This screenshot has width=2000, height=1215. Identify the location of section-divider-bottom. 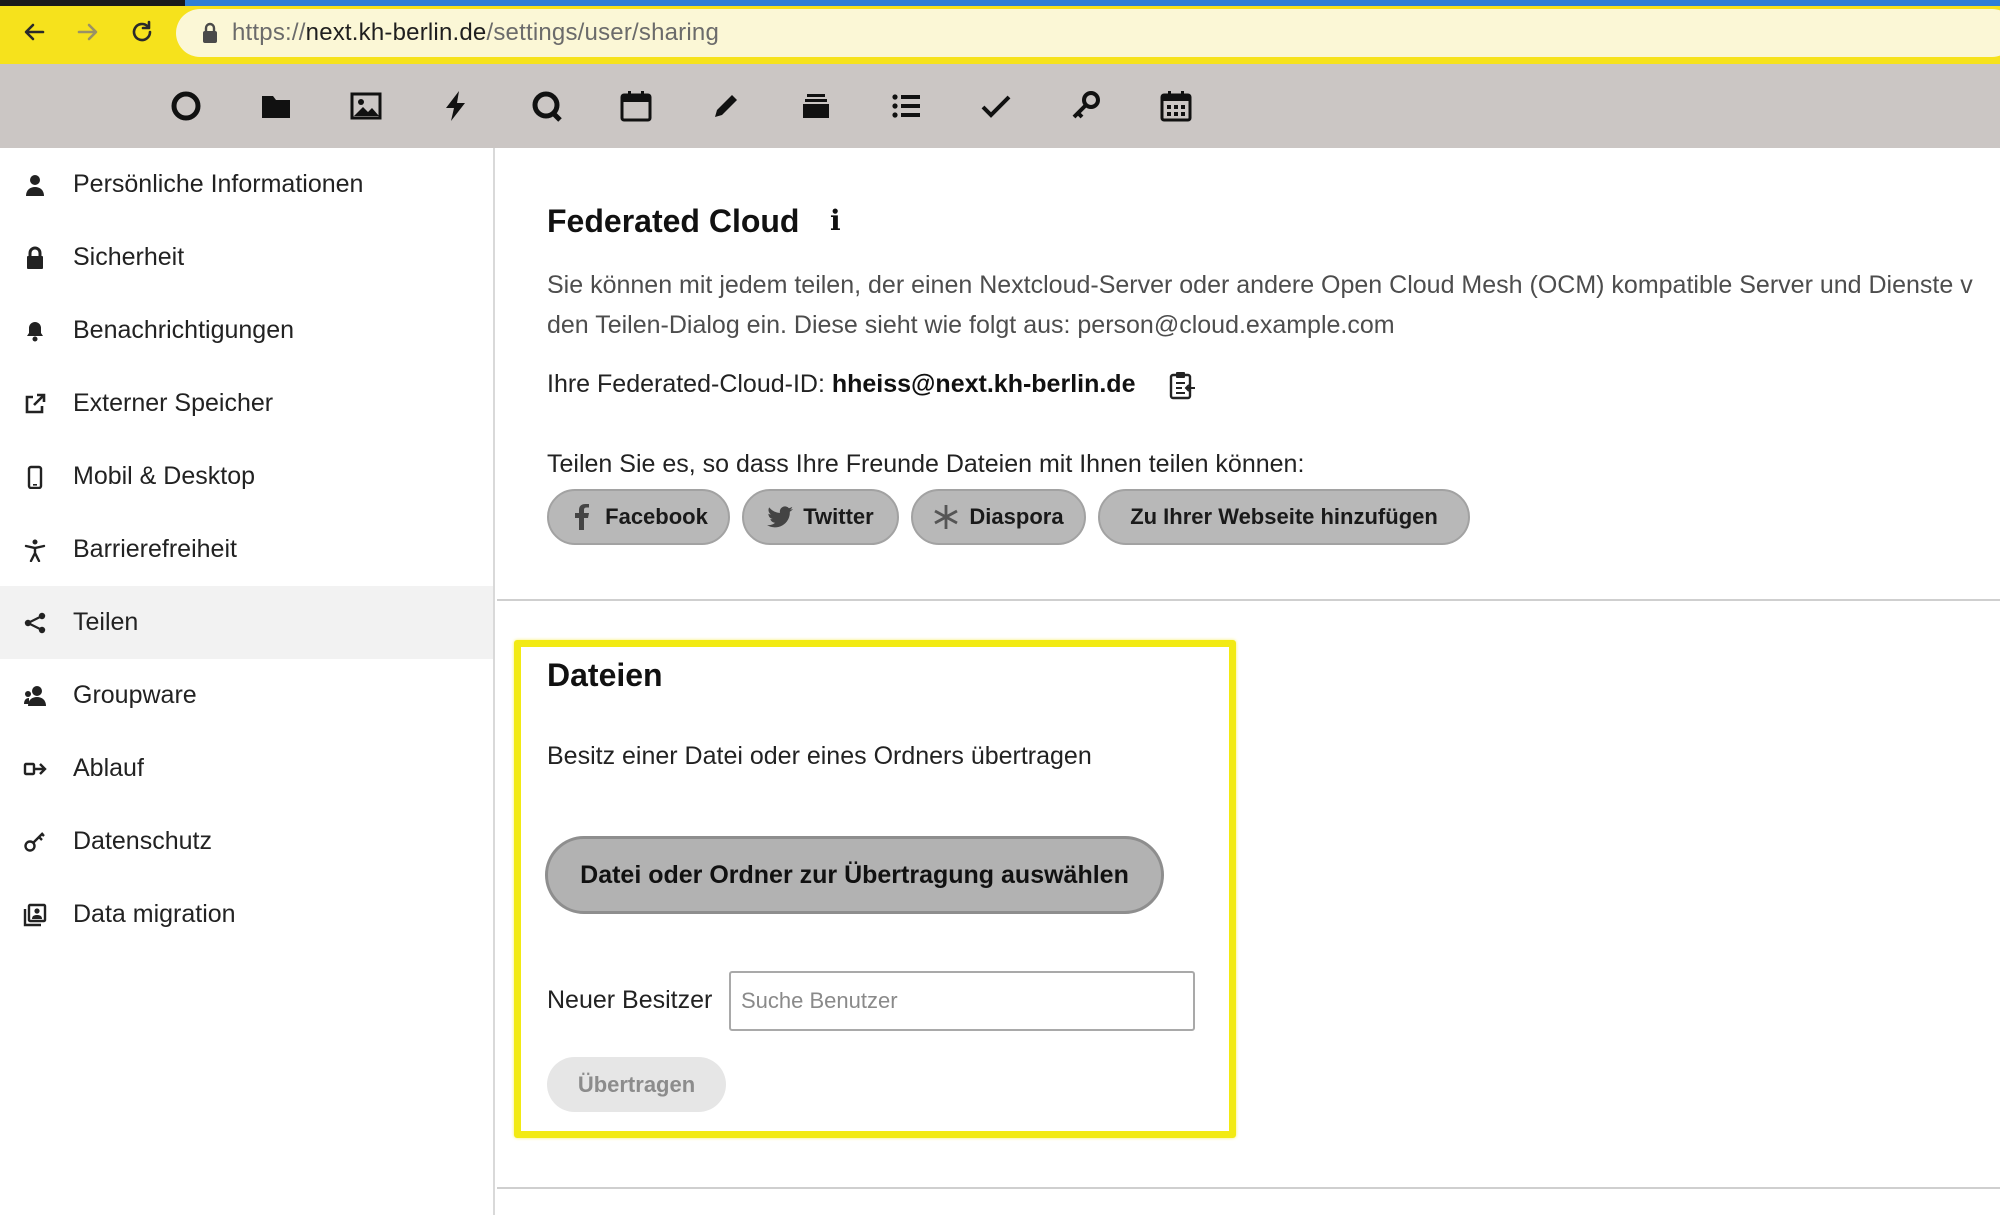
(1248, 1188).